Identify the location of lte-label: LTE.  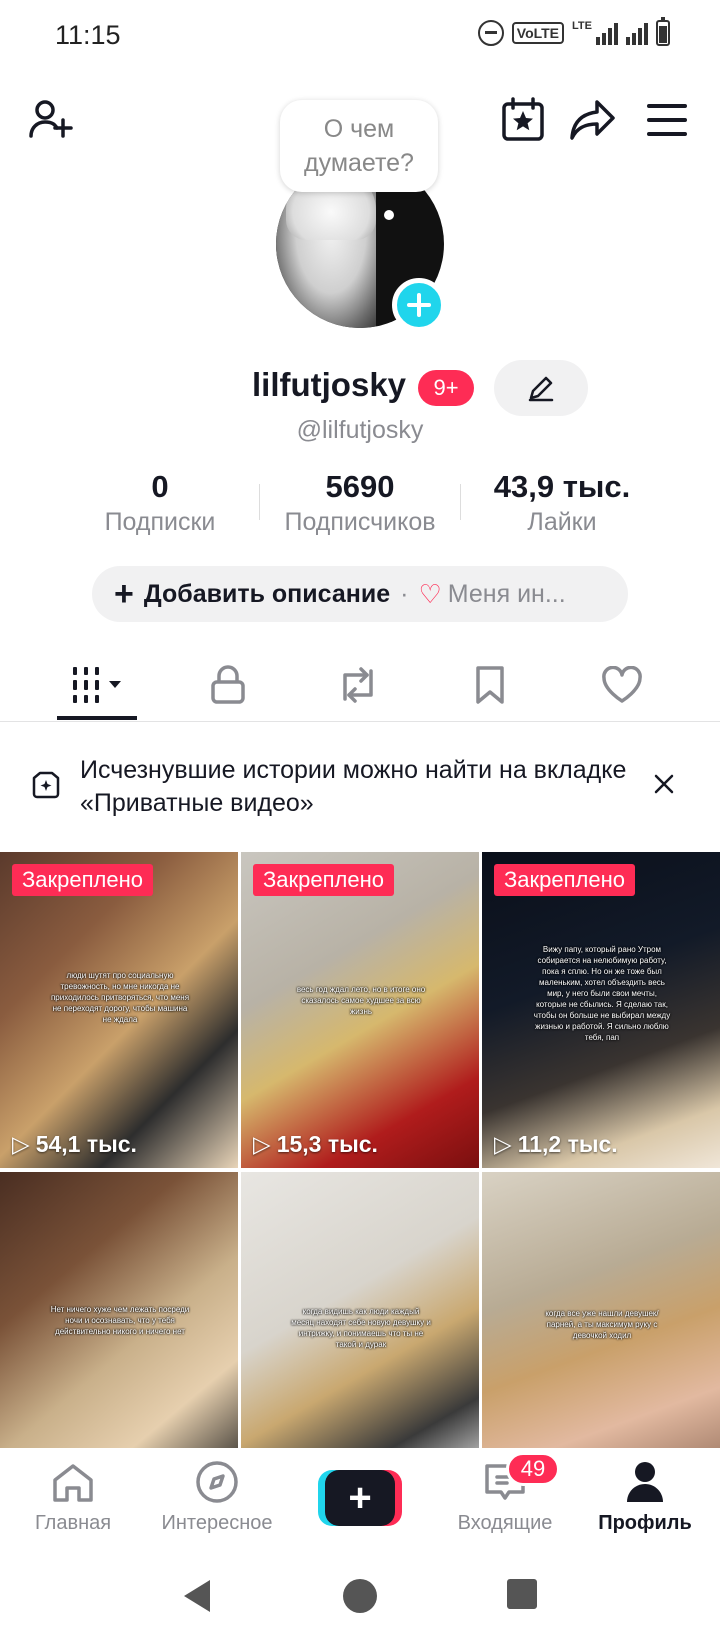
(582, 26).